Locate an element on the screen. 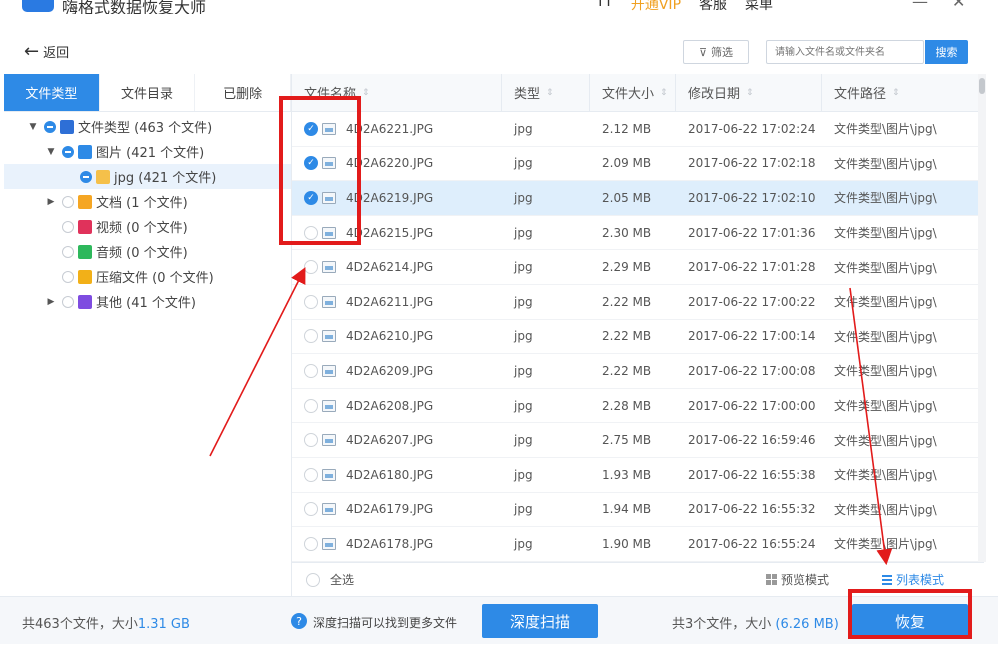 Image resolution: width=998 pixels, height=651 pixels. cell-size: 1.94 MB is located at coordinates (627, 509).